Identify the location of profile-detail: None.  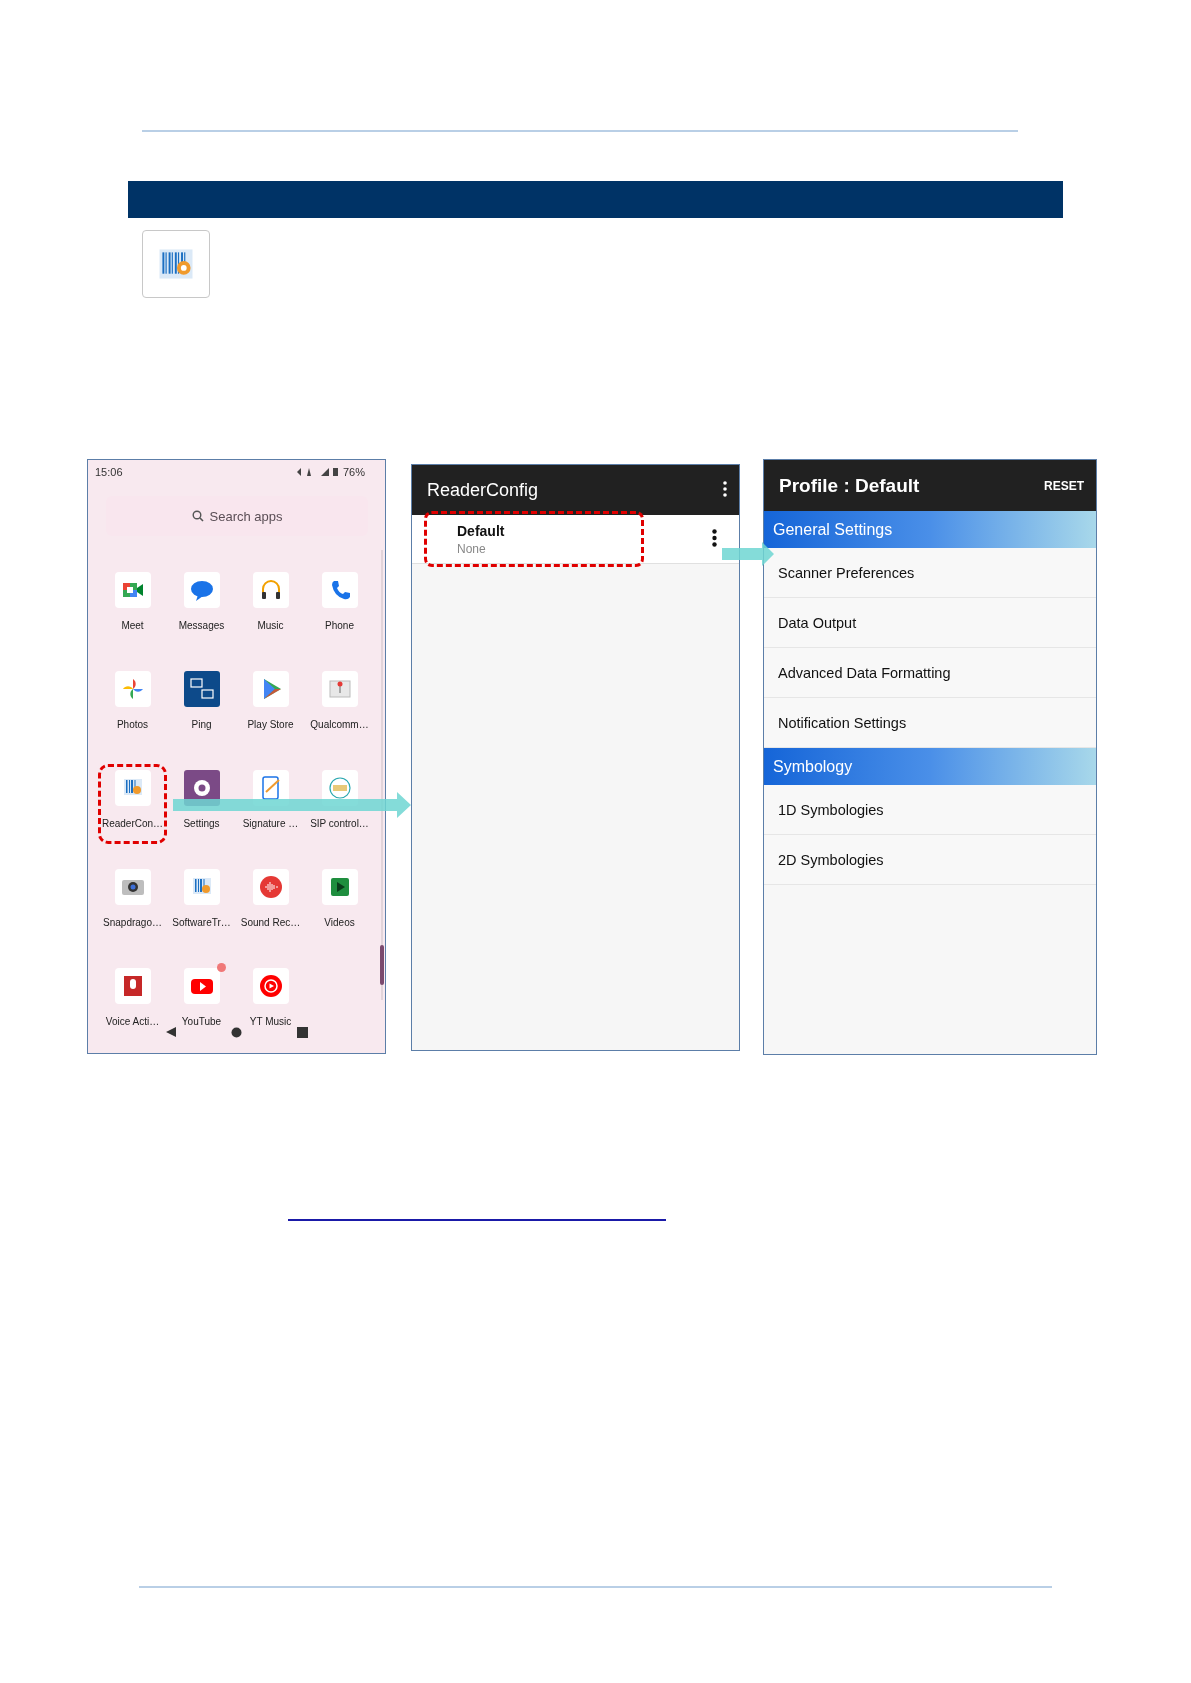
(472, 548).